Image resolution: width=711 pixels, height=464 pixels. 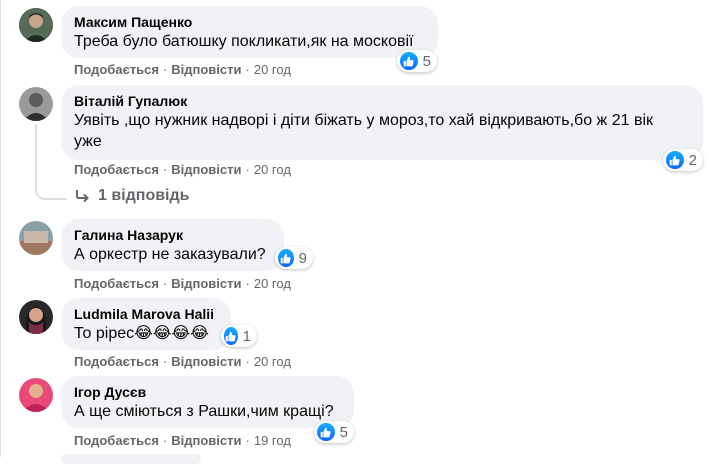 What do you see at coordinates (36, 155) in the screenshot?
I see `thread-line` at bounding box center [36, 155].